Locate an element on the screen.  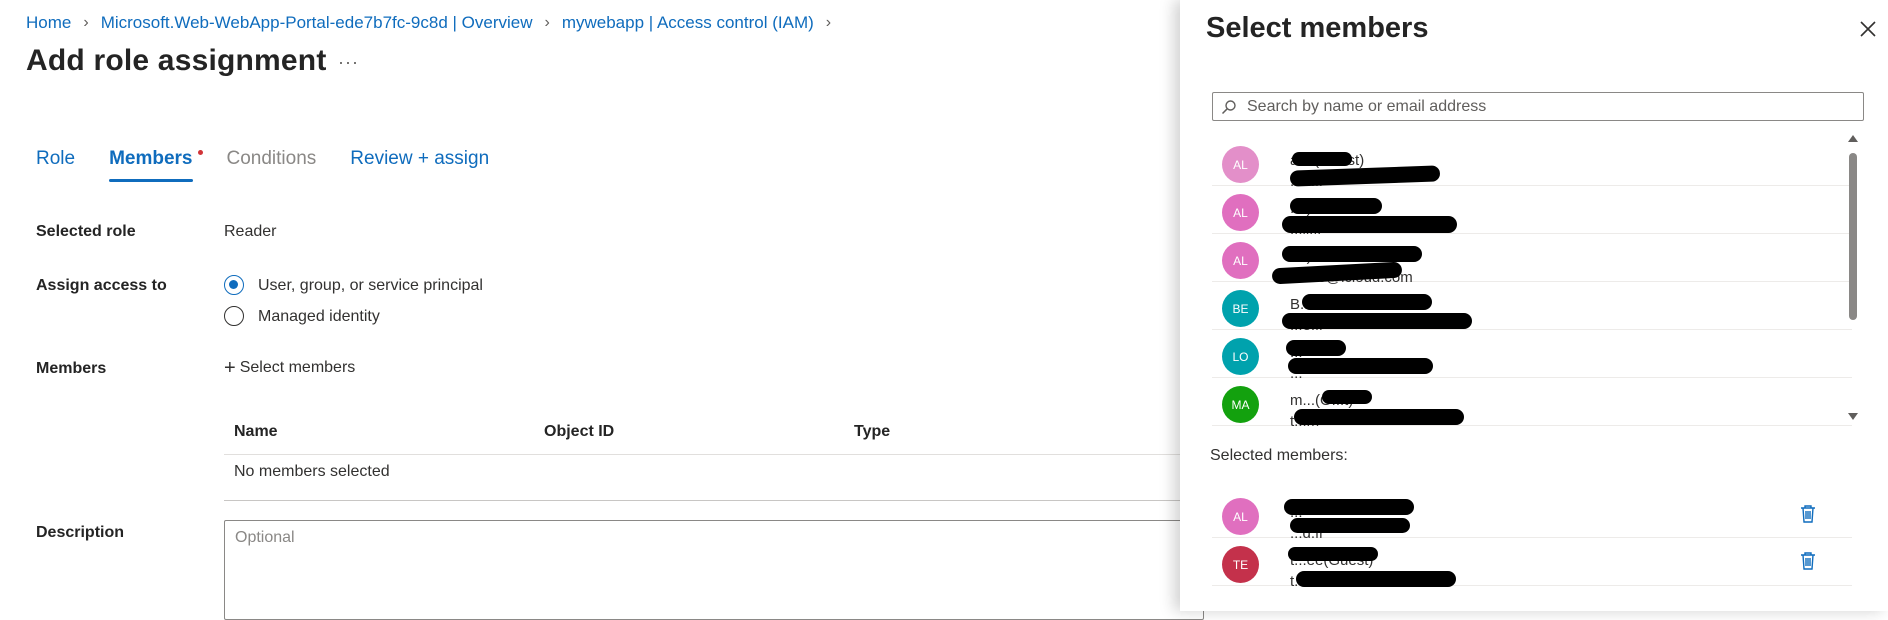
tab-label: Review + assign is located at coordinates (420, 158).